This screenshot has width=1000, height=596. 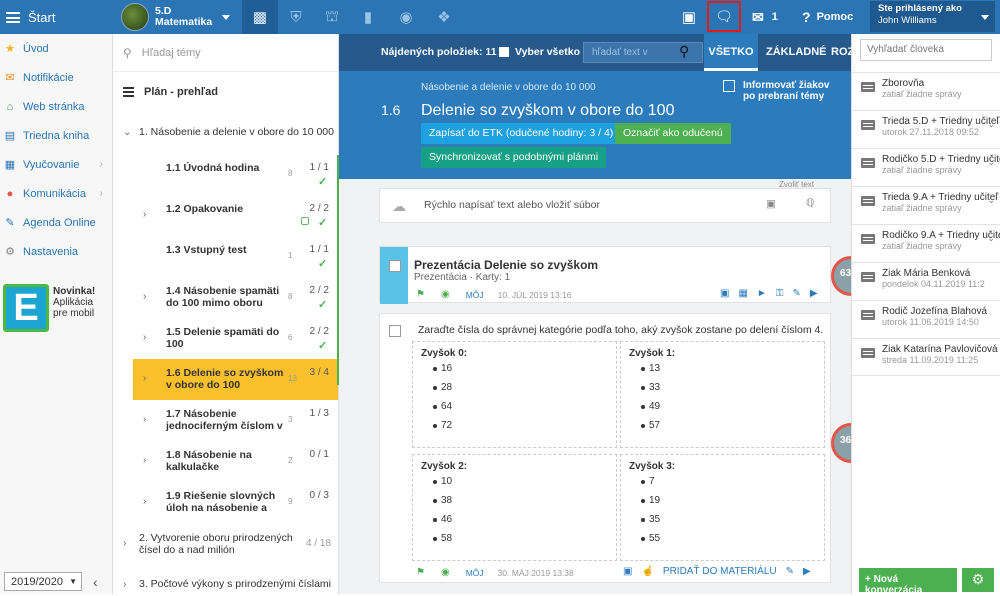 I want to click on institution-icon: ⛫, so click(x=332, y=17).